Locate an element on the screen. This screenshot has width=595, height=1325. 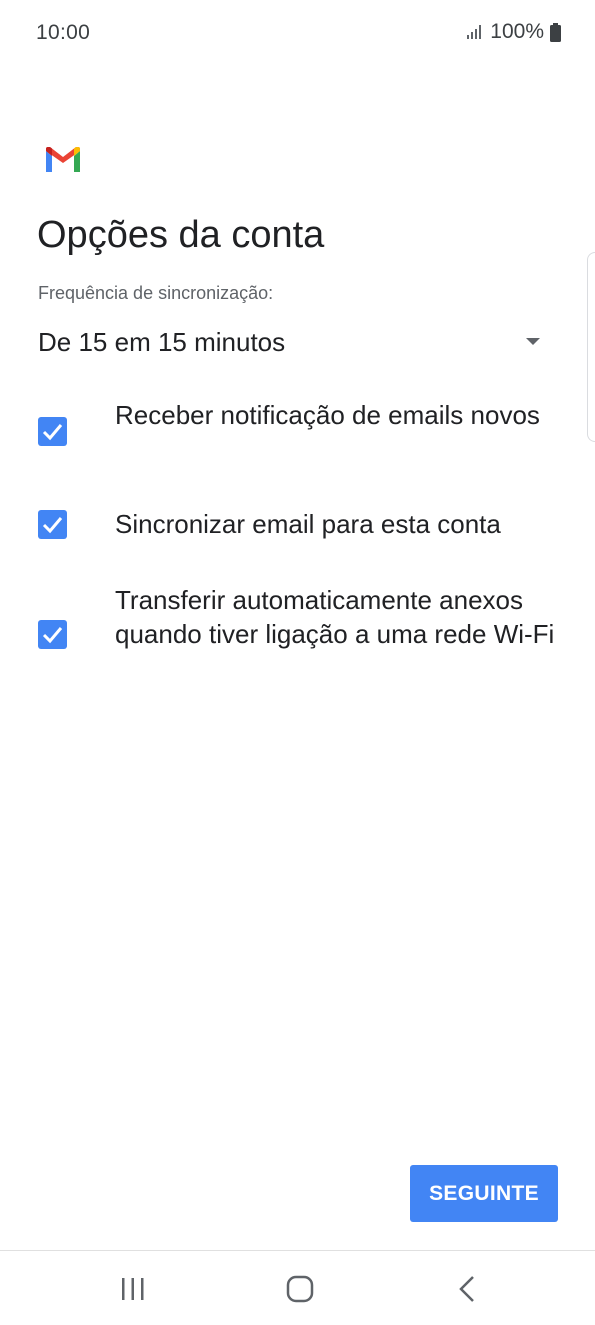
dropdown-arrow-icon is located at coordinates (533, 341).